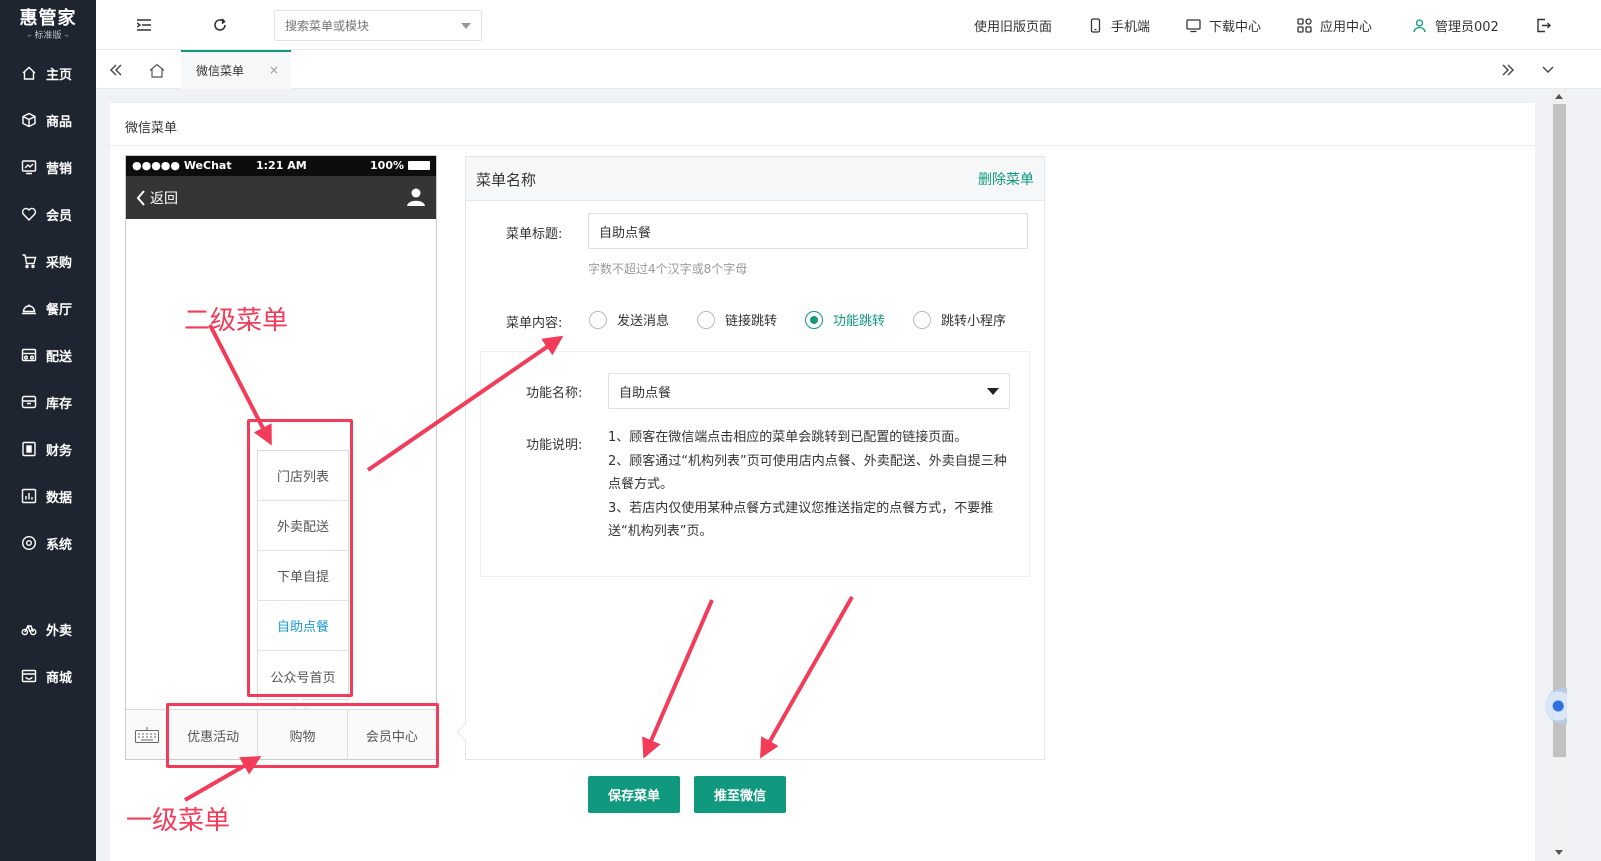 The width and height of the screenshot is (1601, 861). What do you see at coordinates (416, 199) in the screenshot?
I see `profile-icon` at bounding box center [416, 199].